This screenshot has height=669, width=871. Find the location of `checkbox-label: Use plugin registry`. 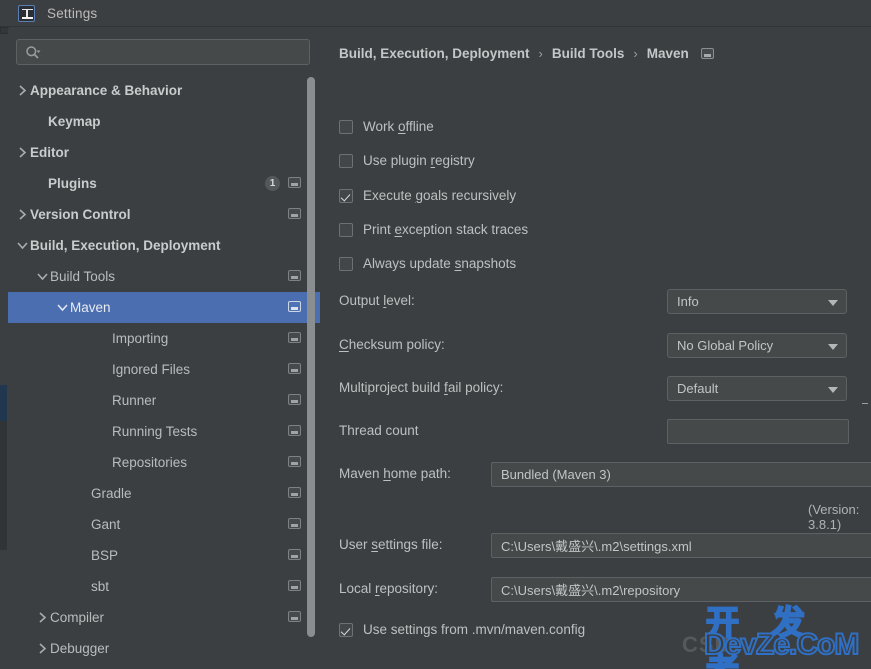

checkbox-label: Use plugin registry is located at coordinates (419, 160).